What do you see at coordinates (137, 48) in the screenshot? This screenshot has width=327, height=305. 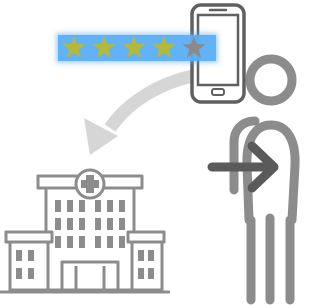 I see `star-rating-icon` at bounding box center [137, 48].